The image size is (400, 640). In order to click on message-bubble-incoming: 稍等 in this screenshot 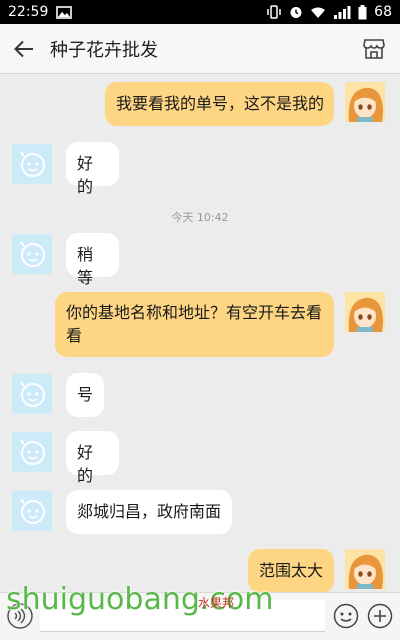, I will do `click(92, 260)`.